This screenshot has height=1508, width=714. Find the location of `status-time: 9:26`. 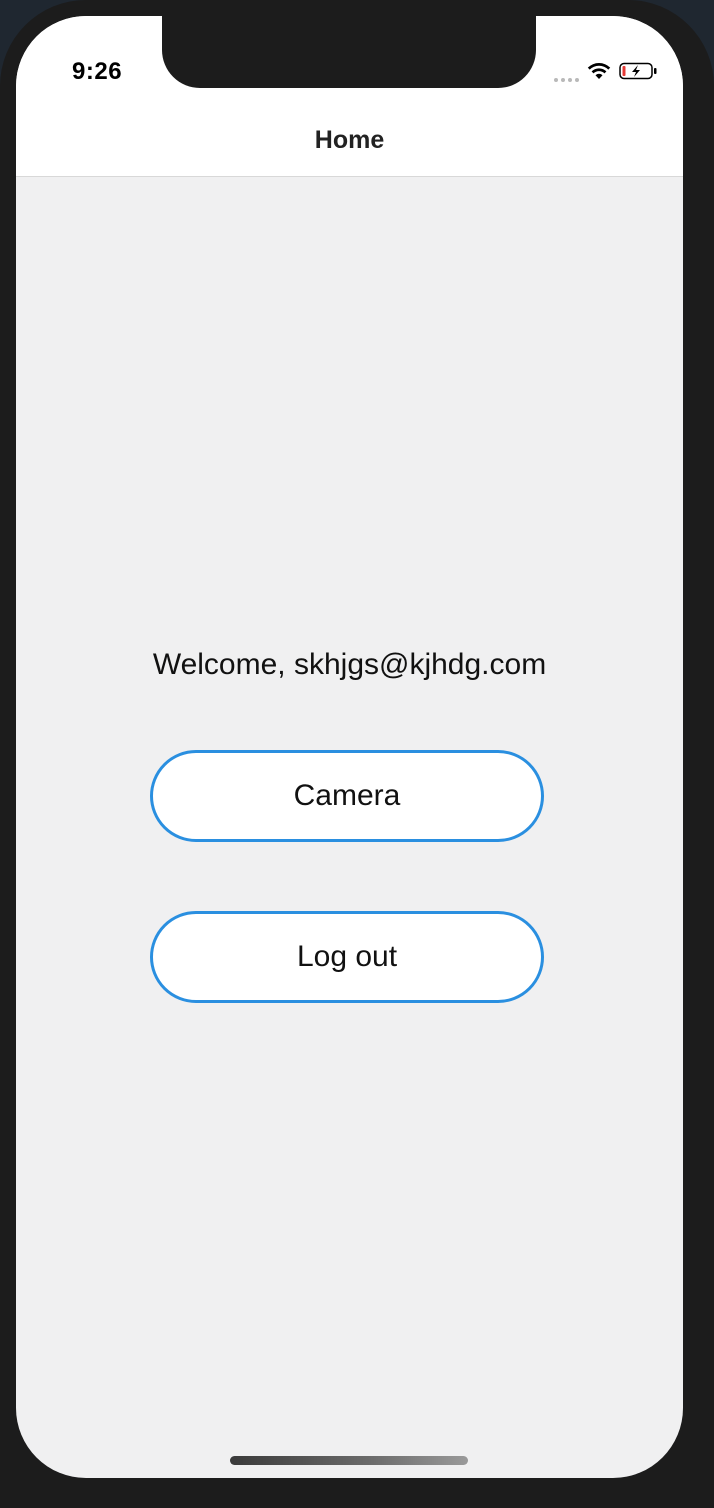

status-time: 9:26 is located at coordinates (97, 71).